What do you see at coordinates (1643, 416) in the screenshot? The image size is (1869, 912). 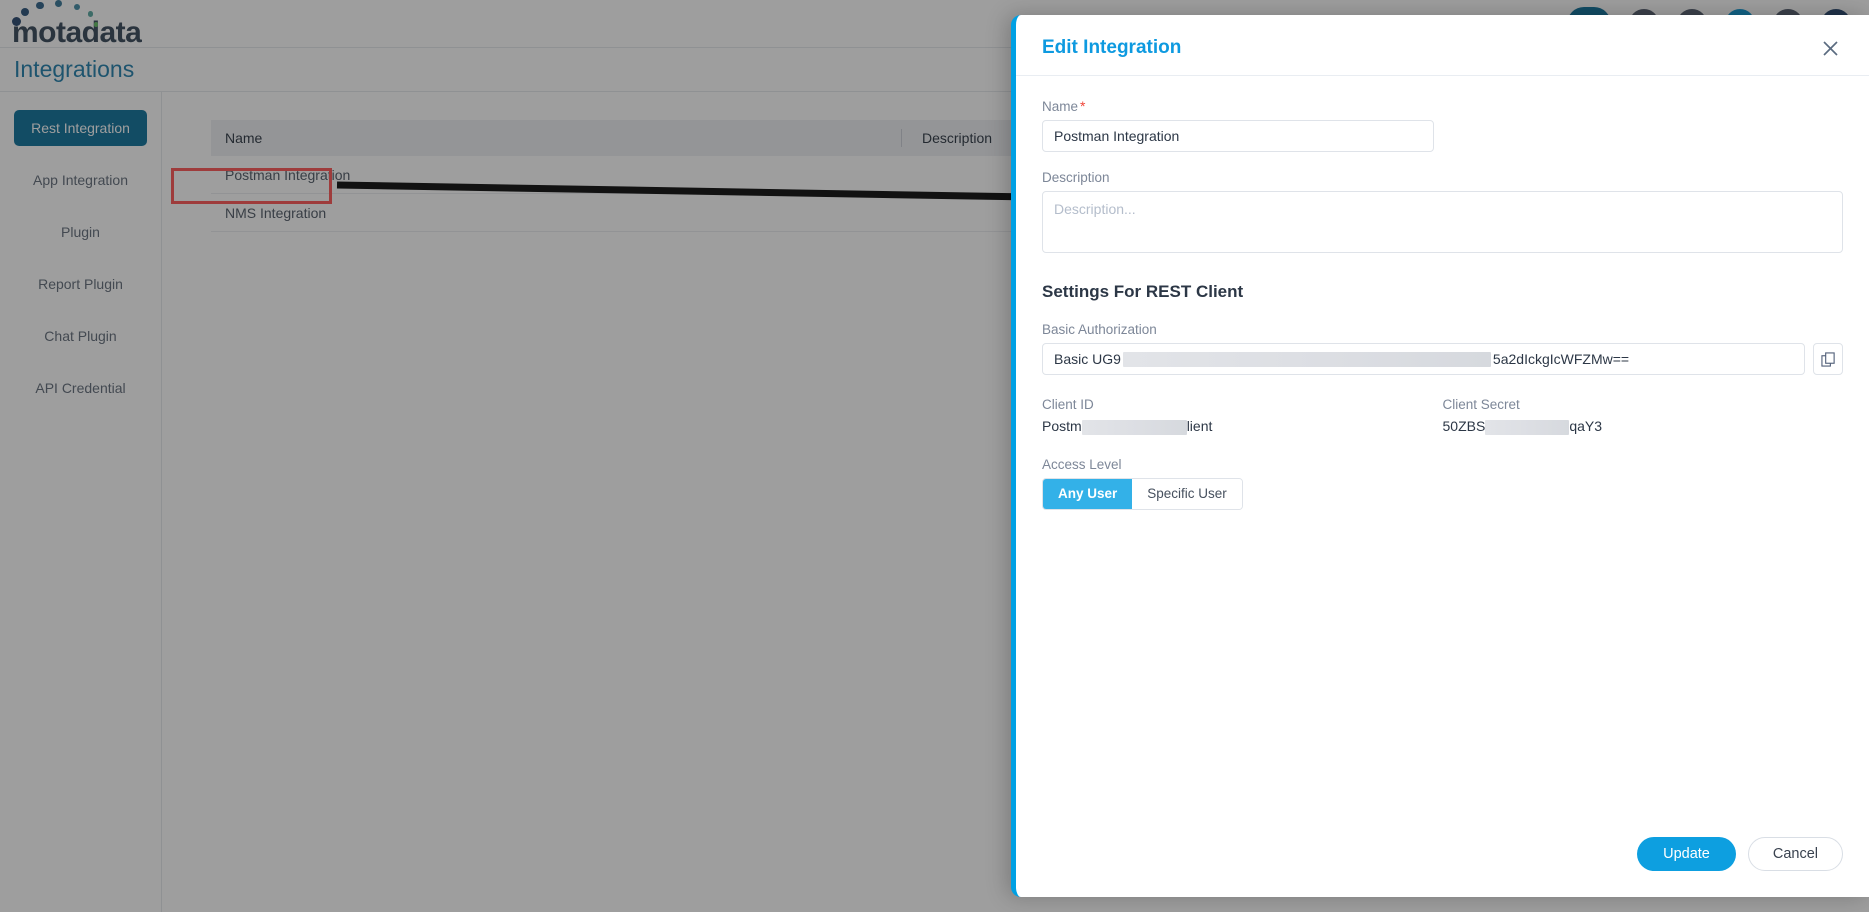 I see `client-secret-group: Client Secret 50ZBS qaY3` at bounding box center [1643, 416].